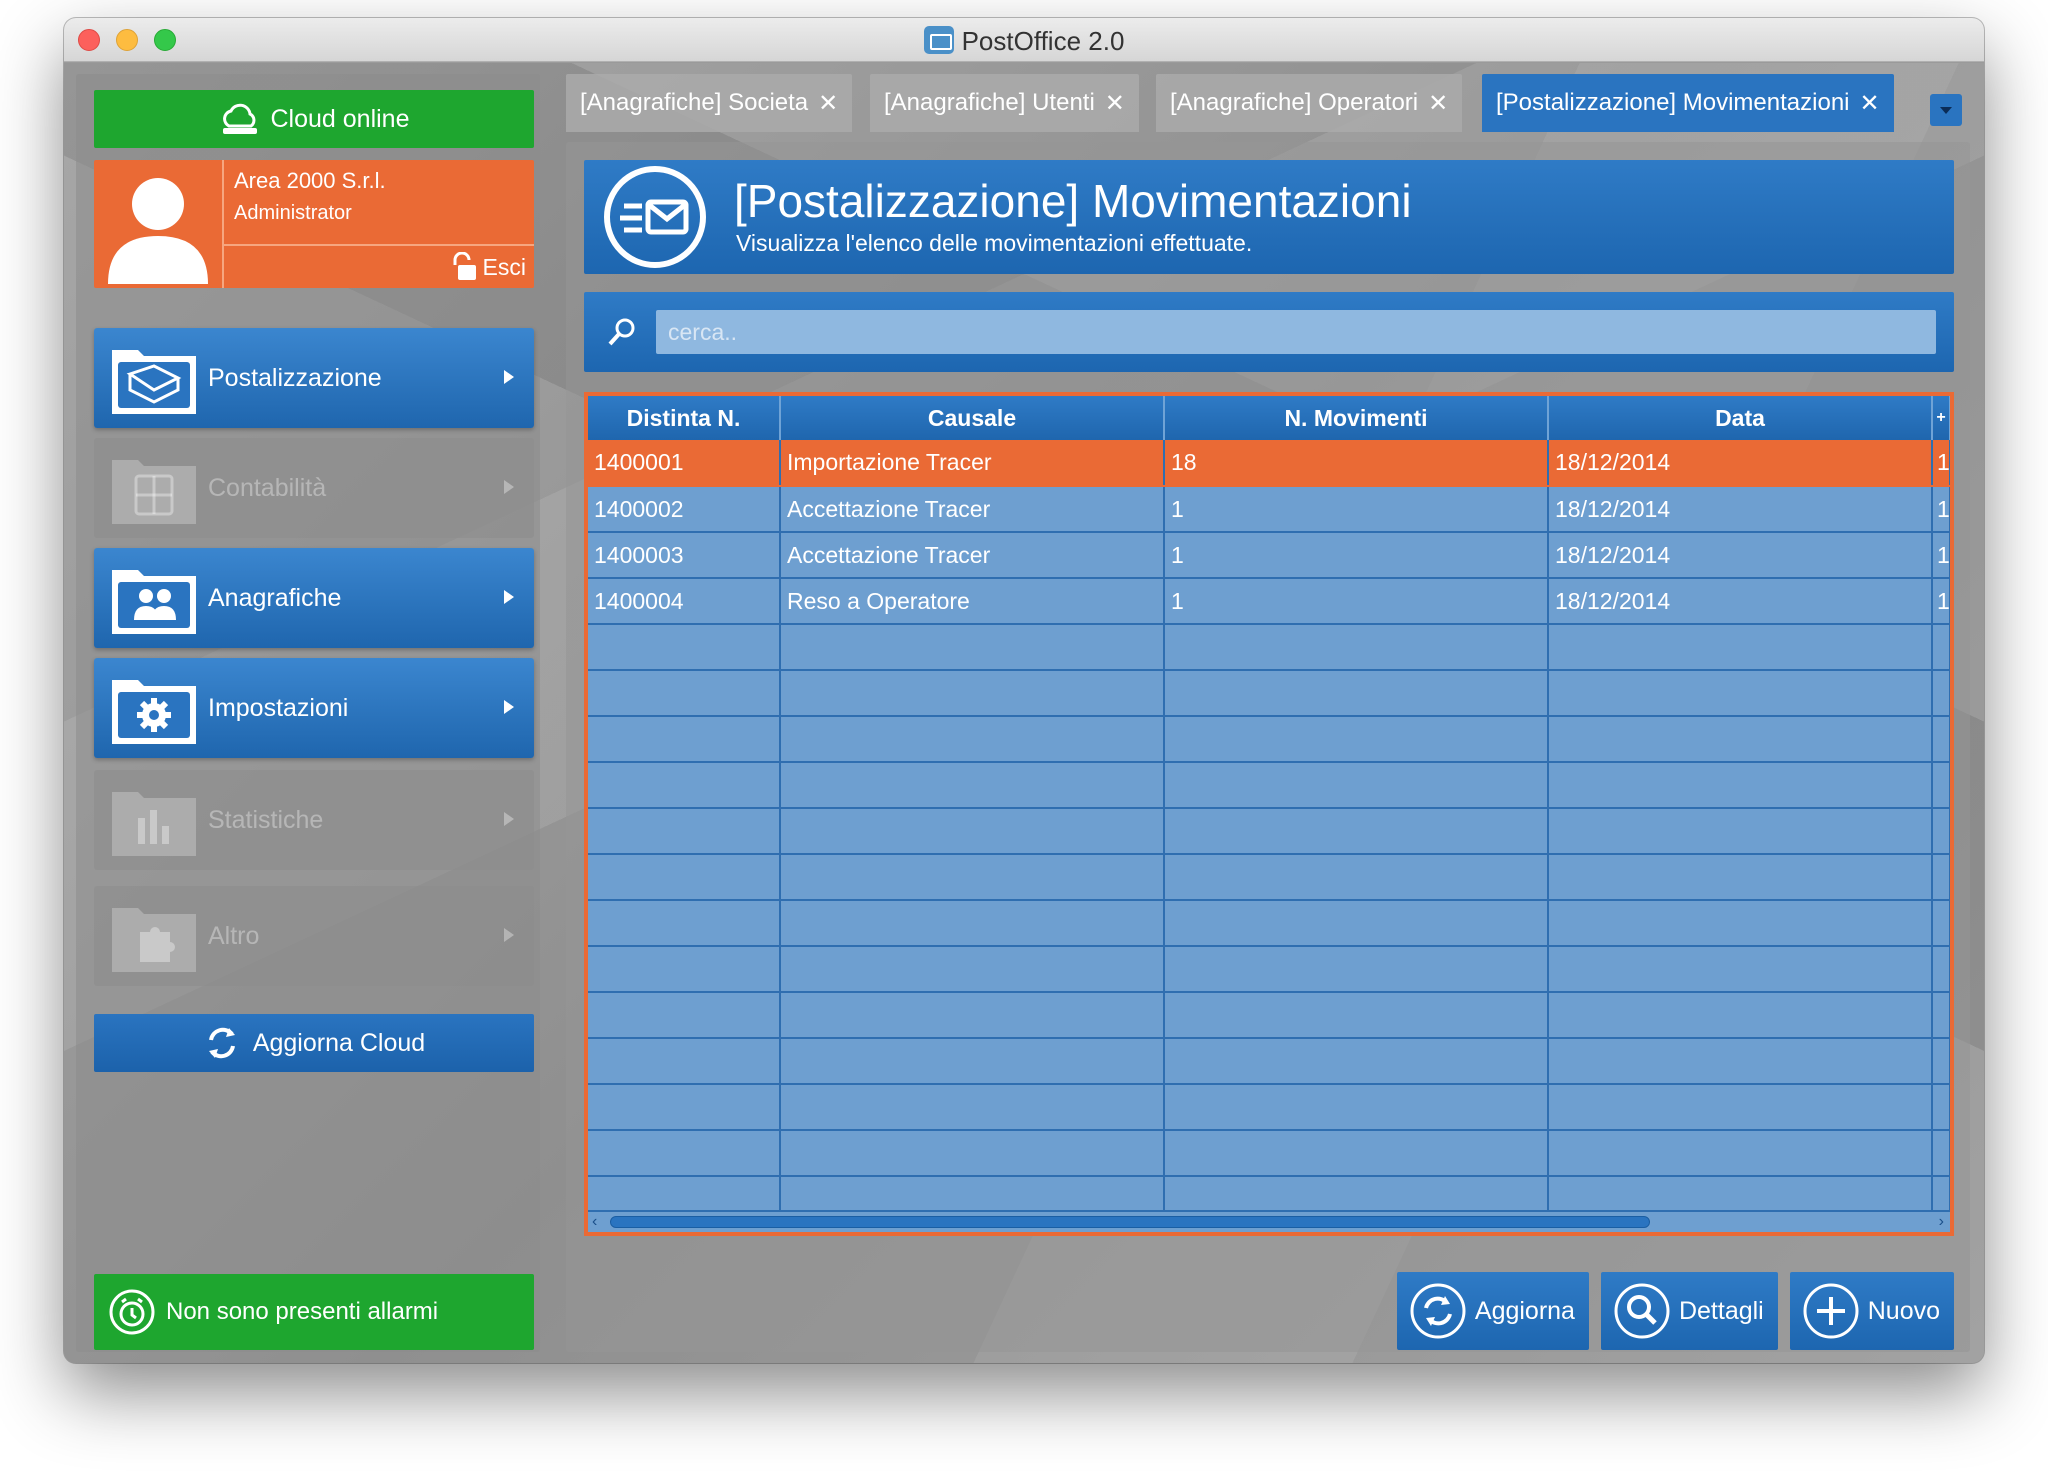 The image size is (2048, 1474). I want to click on cell-distinta: 1400004, so click(684, 601).